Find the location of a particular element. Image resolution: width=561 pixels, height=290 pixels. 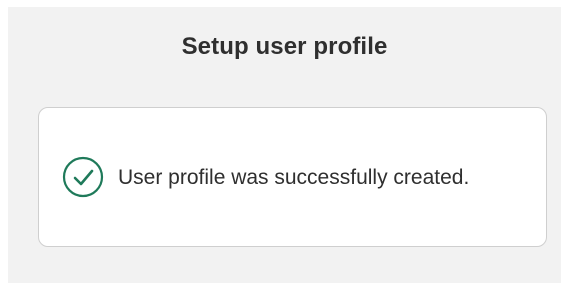

success-message: User profile was successfully created. is located at coordinates (294, 177).